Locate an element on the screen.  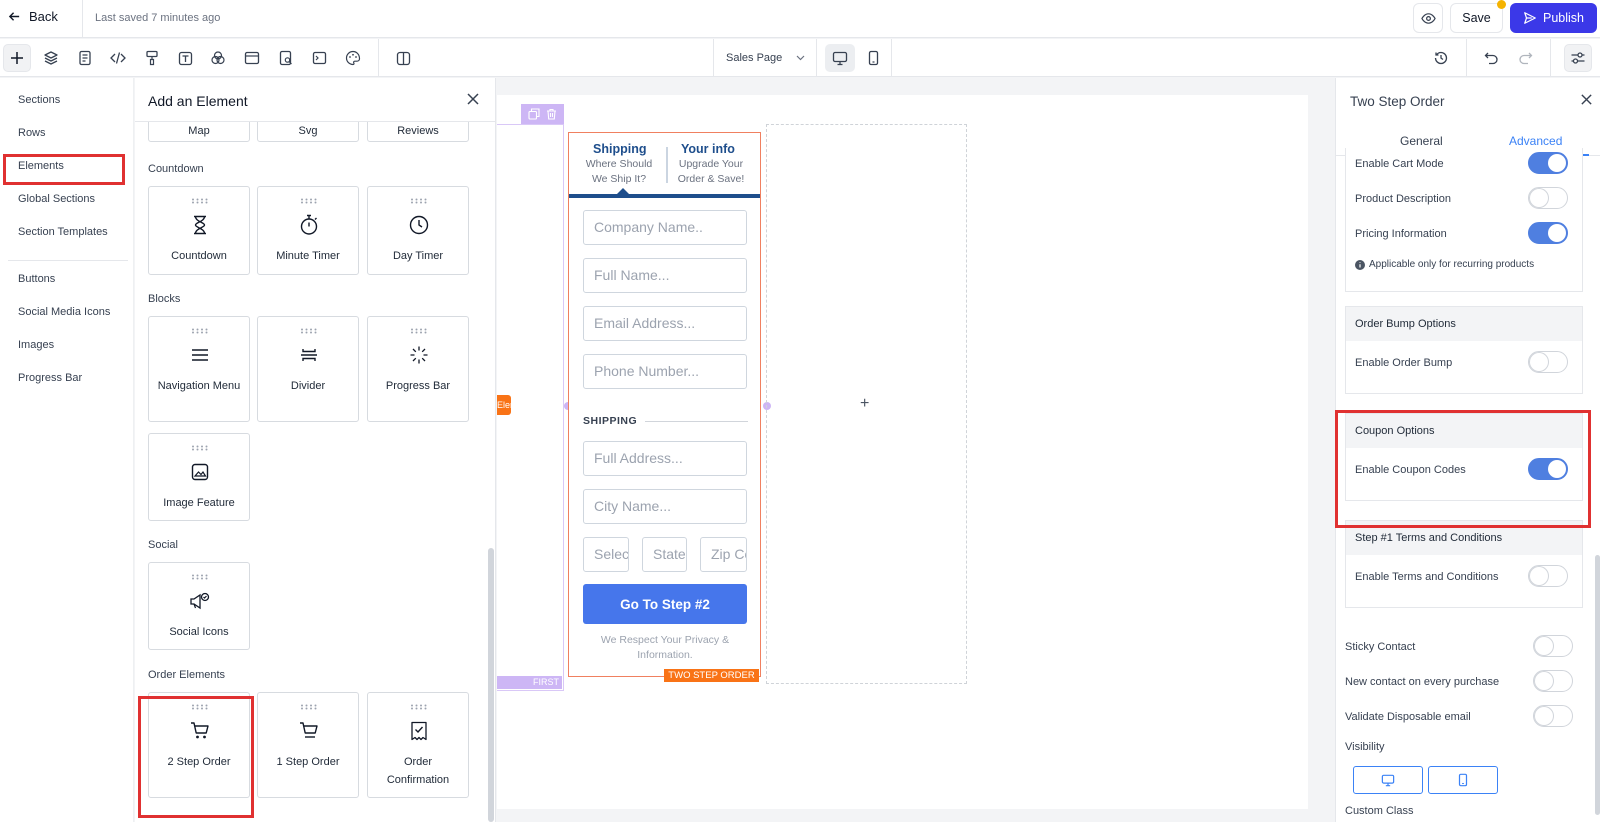
layers-button is located at coordinates (51, 58).